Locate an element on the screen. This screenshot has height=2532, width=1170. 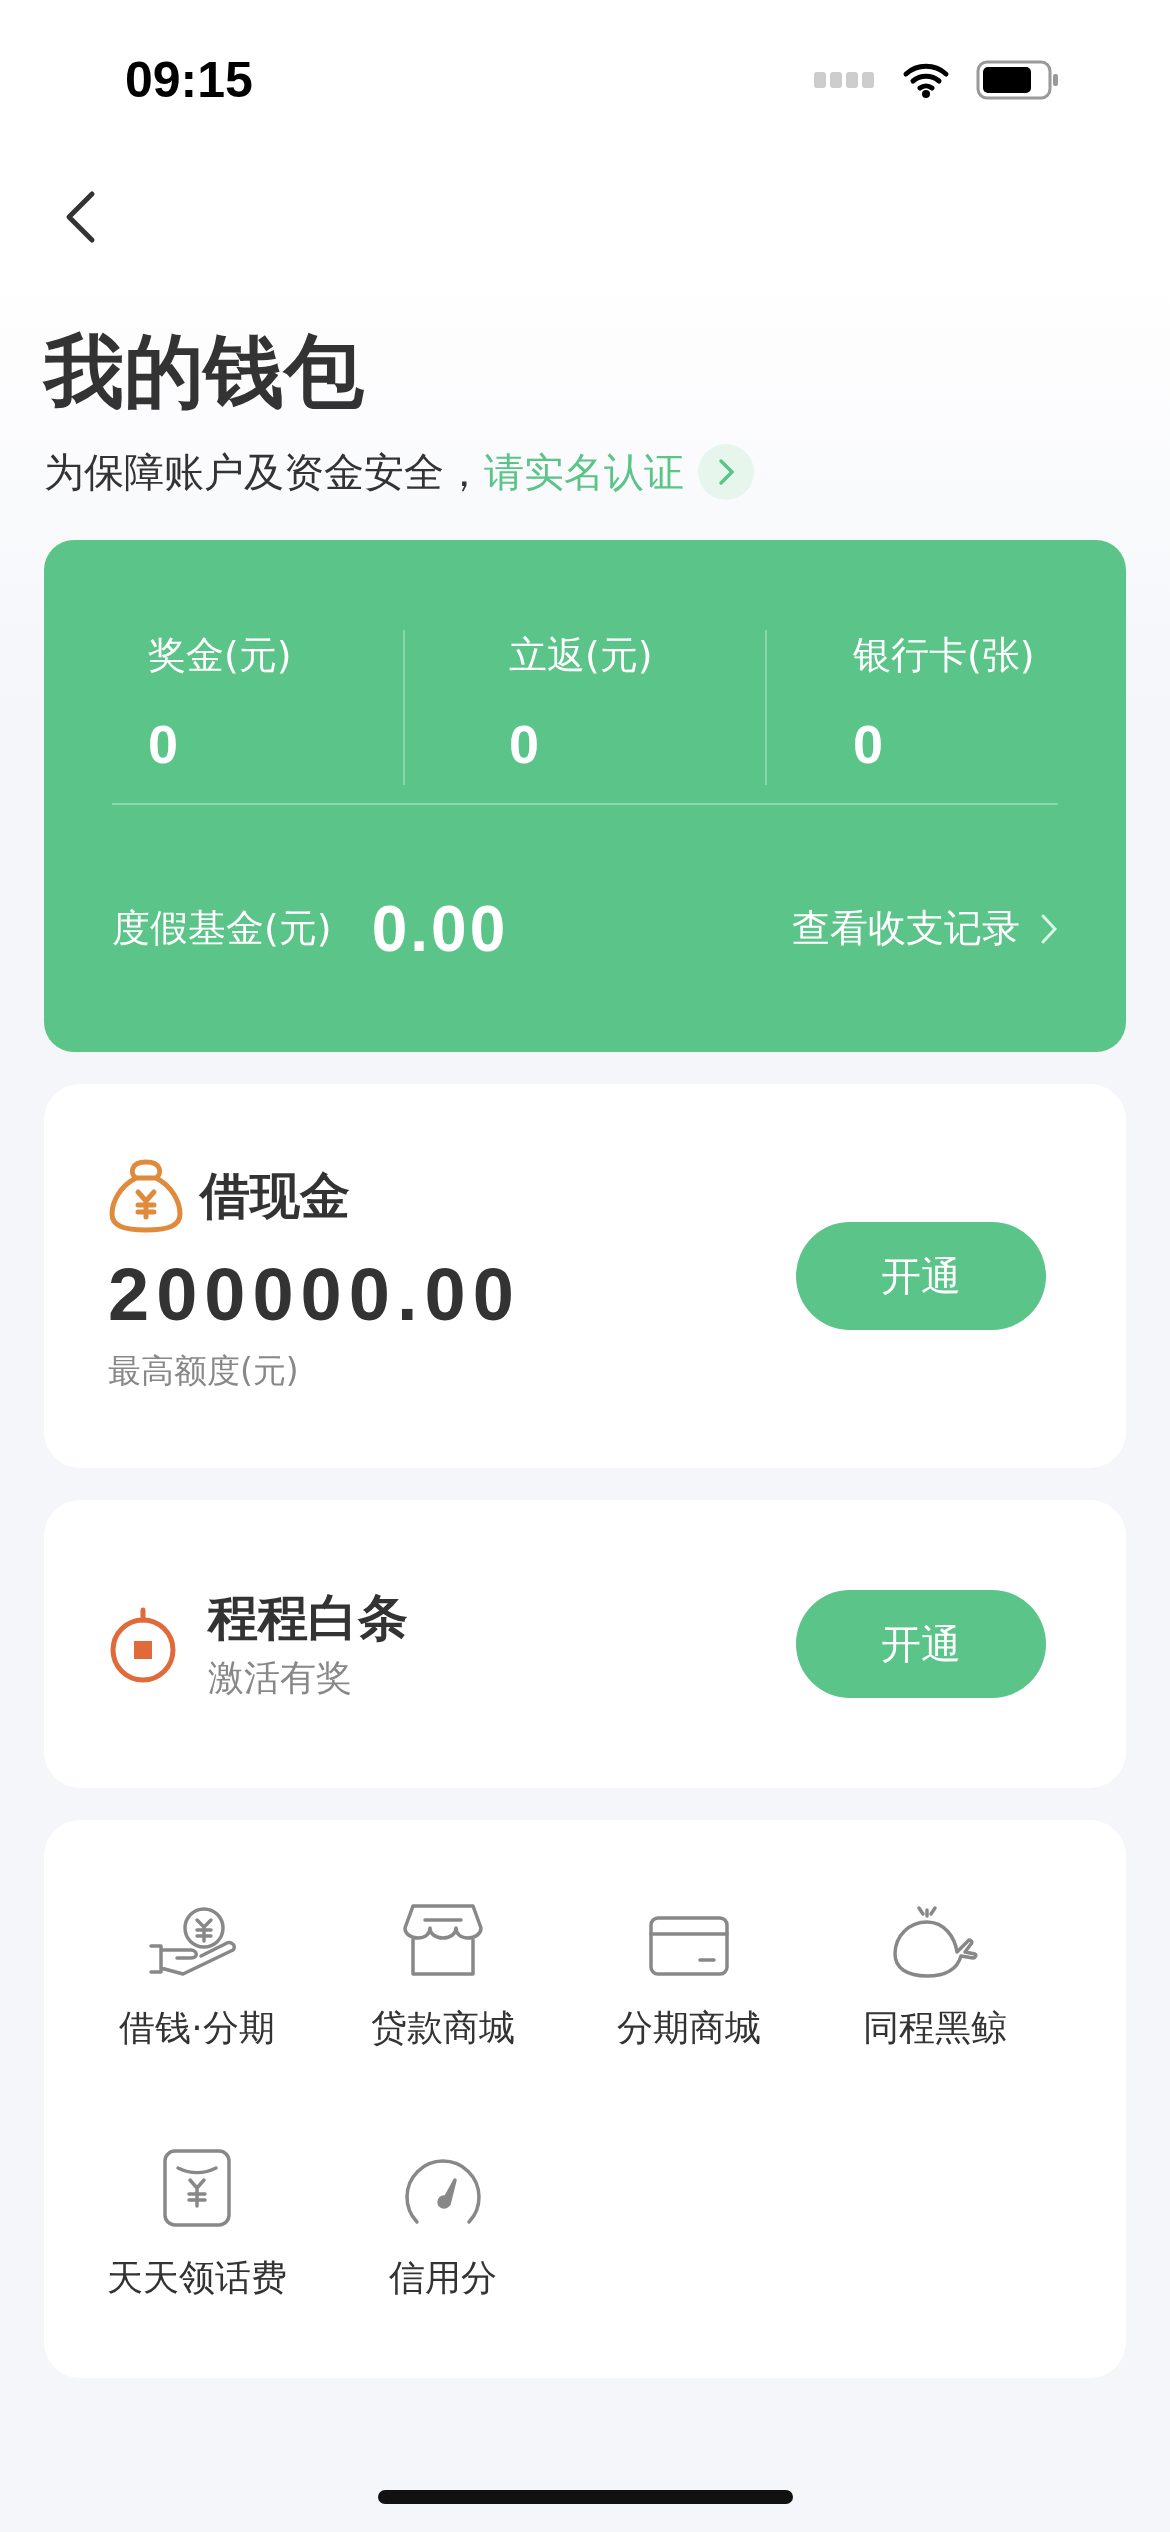
service-item: 天天领话费 is located at coordinates (197, 2223).